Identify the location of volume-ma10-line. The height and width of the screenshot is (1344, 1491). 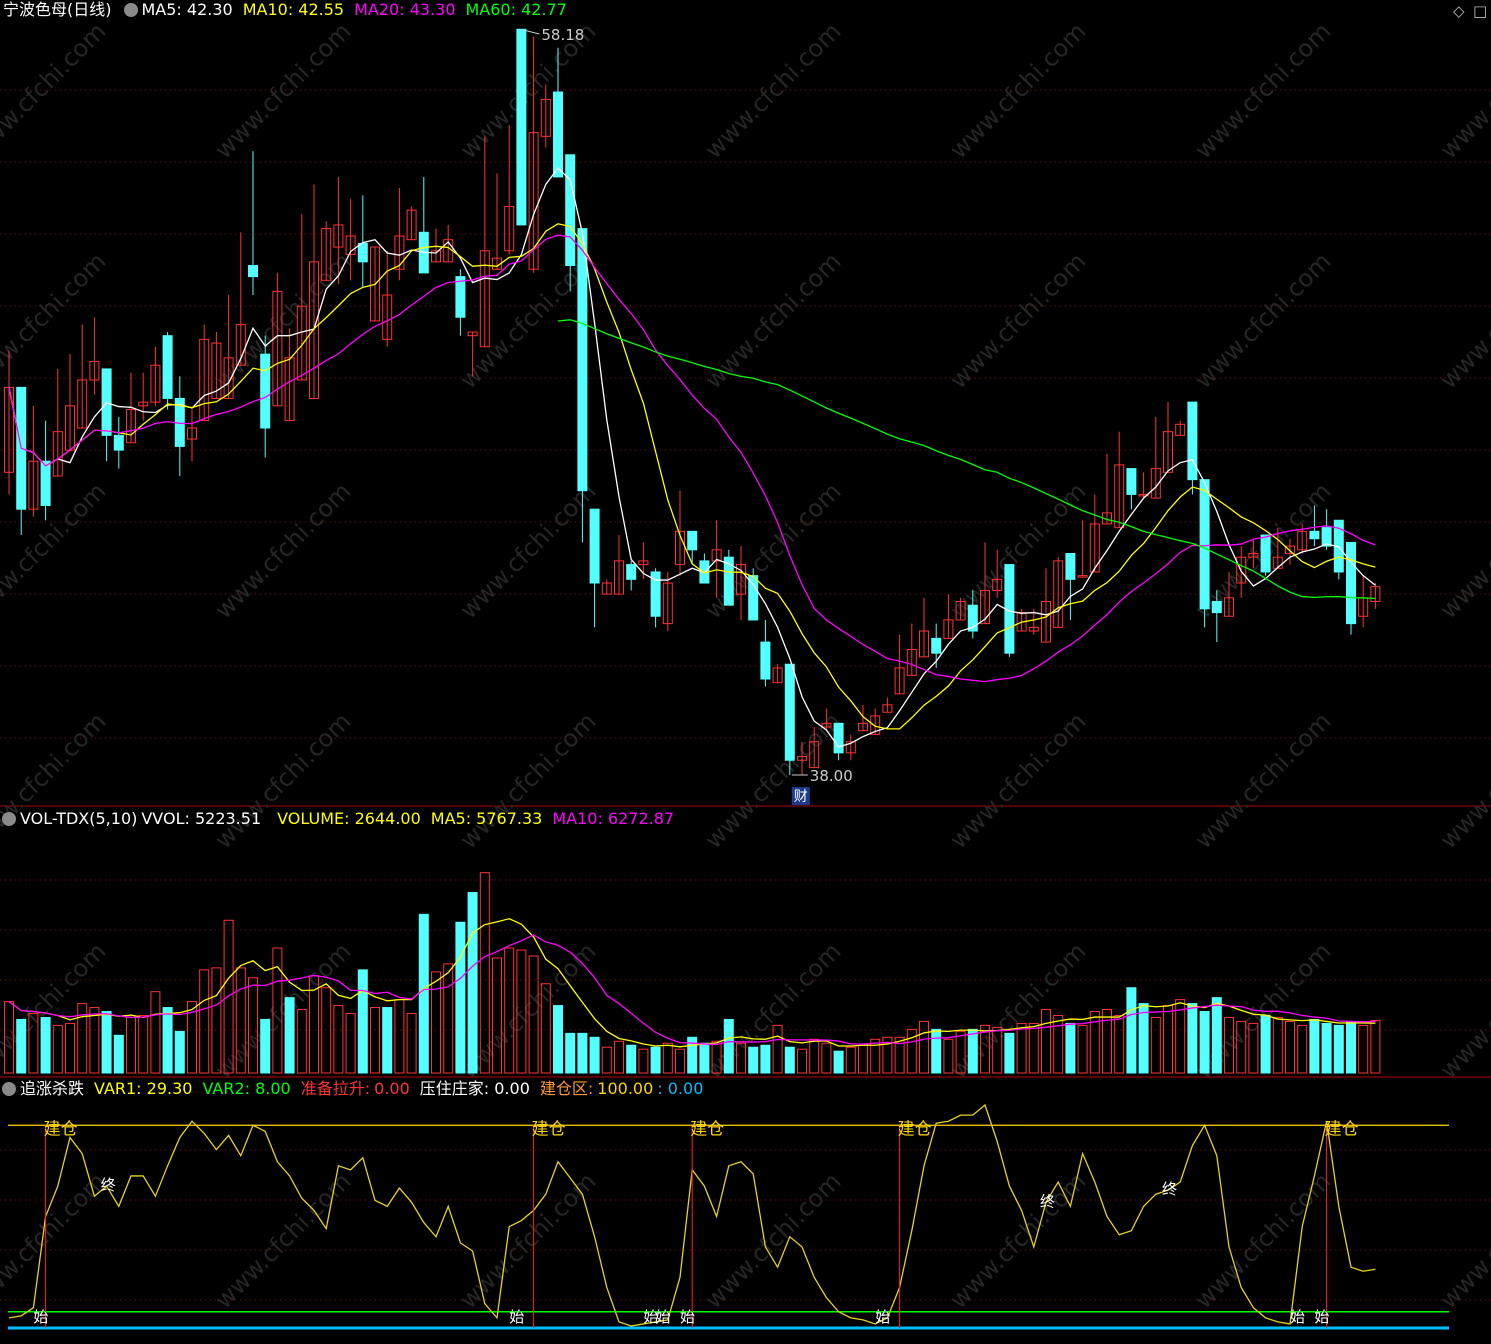
(692, 990).